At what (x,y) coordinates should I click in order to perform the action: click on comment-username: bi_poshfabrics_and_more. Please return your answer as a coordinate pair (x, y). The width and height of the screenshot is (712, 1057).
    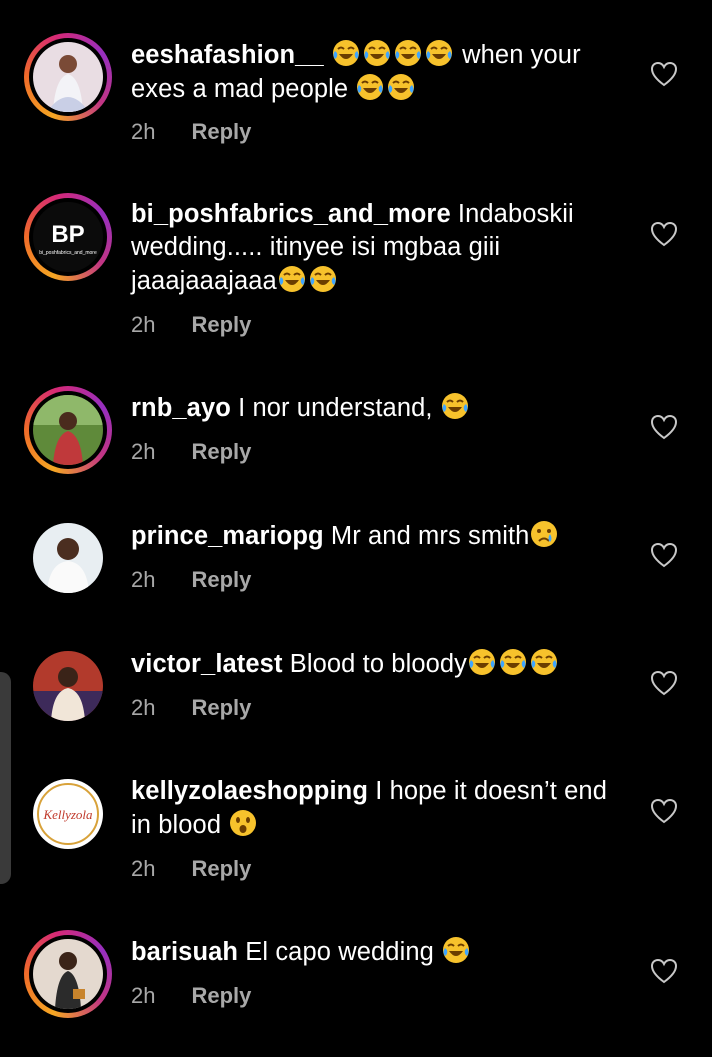
    Looking at the image, I should click on (291, 214).